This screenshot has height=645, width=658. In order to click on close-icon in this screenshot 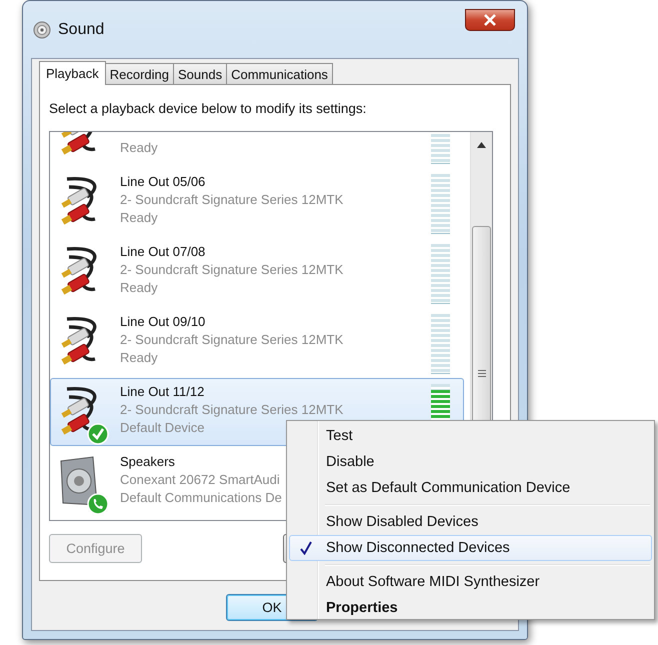, I will do `click(490, 20)`.